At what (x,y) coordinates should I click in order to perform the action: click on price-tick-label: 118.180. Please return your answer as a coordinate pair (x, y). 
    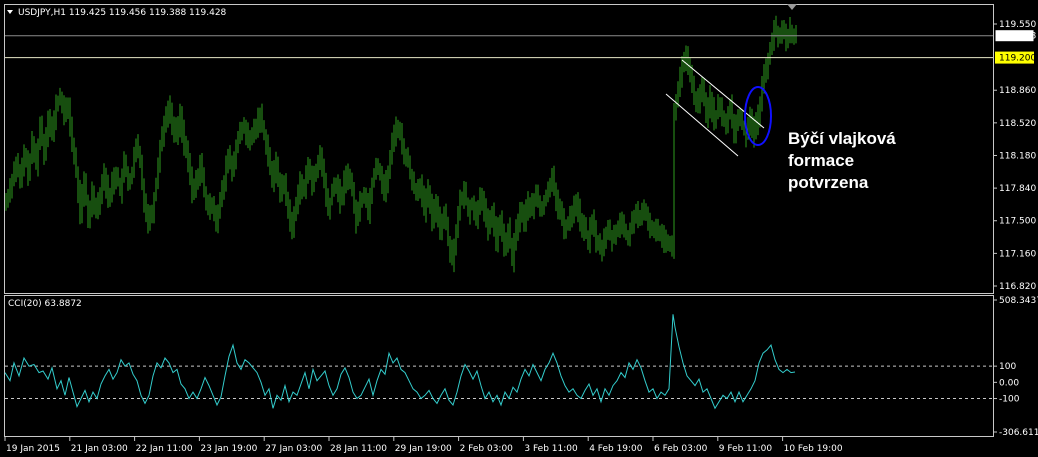
    Looking at the image, I should click on (1017, 156).